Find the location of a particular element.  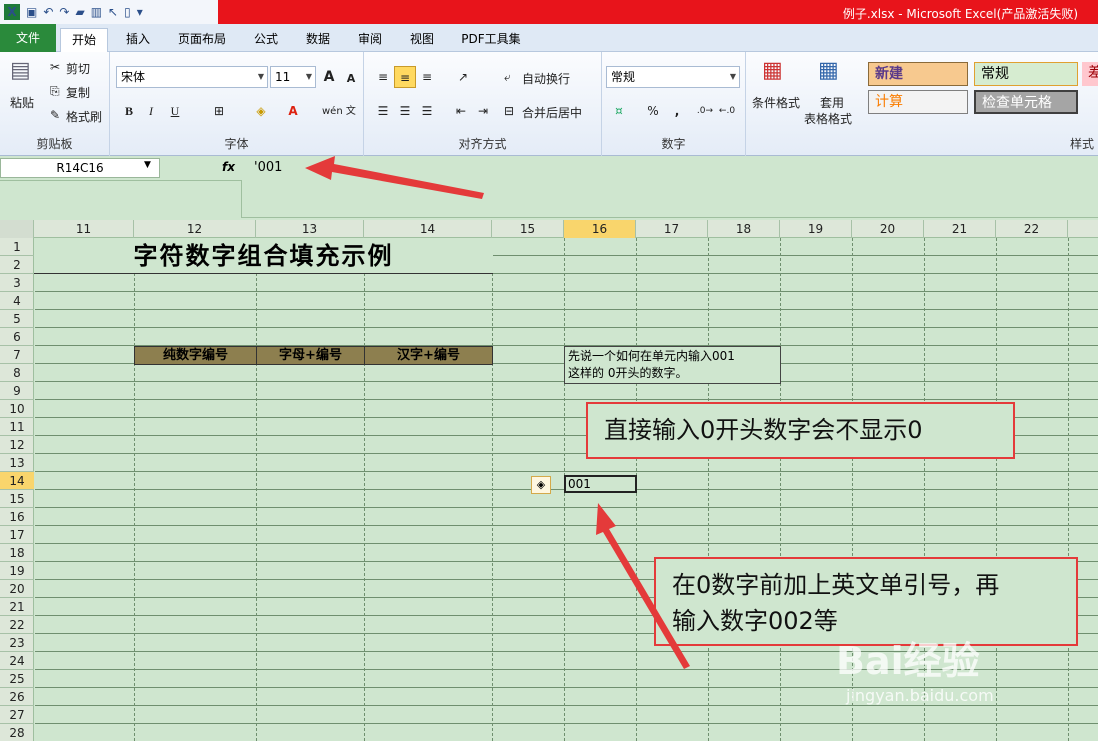

column-header: 11 is located at coordinates (84, 229).